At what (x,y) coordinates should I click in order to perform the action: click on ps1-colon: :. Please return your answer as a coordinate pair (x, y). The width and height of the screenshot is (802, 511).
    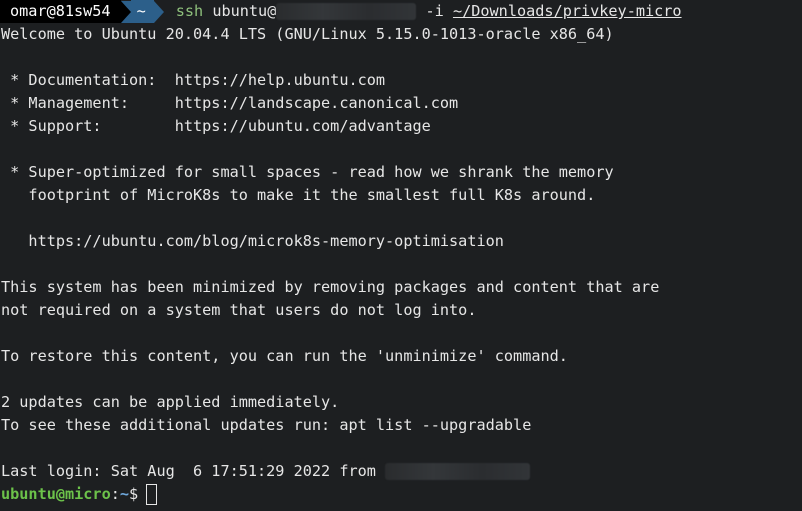
    Looking at the image, I should click on (115, 494).